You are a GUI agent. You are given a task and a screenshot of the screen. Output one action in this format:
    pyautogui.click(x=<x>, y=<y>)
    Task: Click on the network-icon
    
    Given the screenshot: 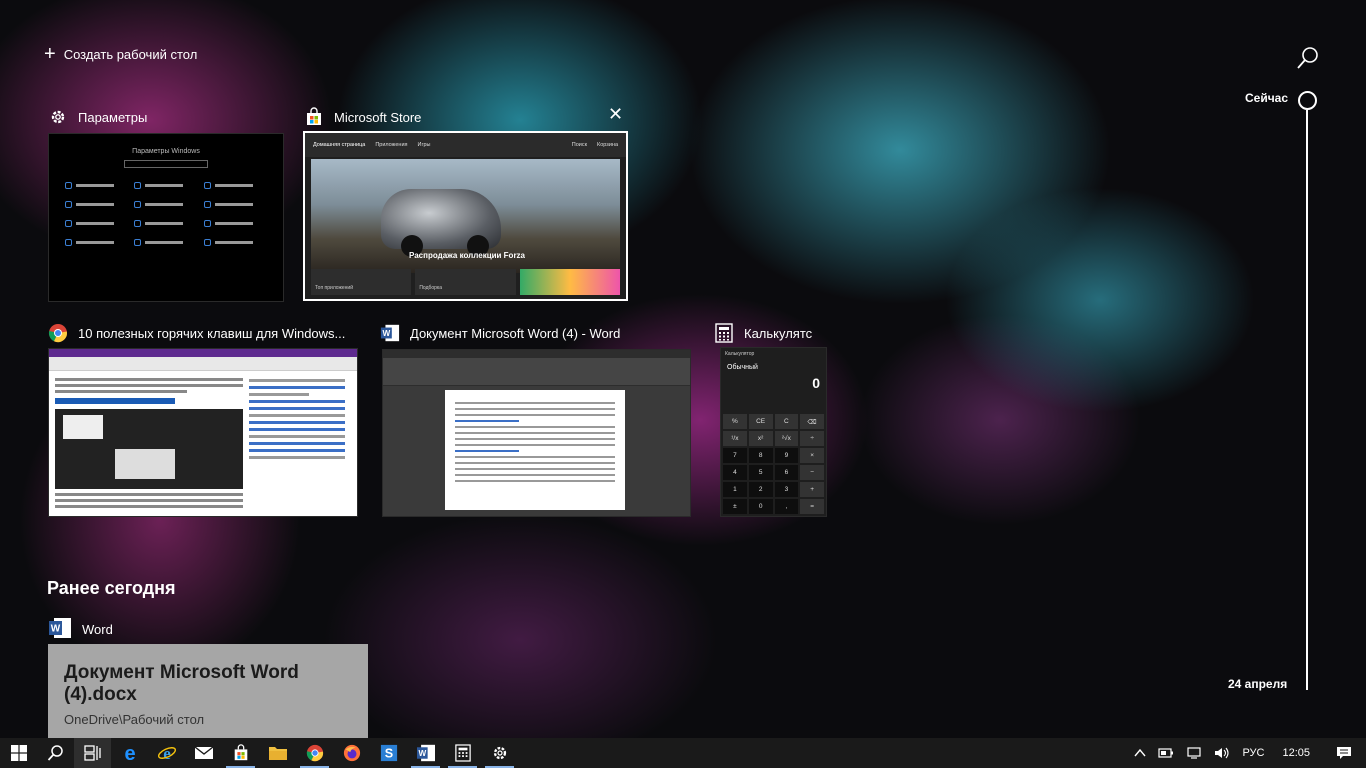 What is the action you would take?
    pyautogui.click(x=1194, y=753)
    